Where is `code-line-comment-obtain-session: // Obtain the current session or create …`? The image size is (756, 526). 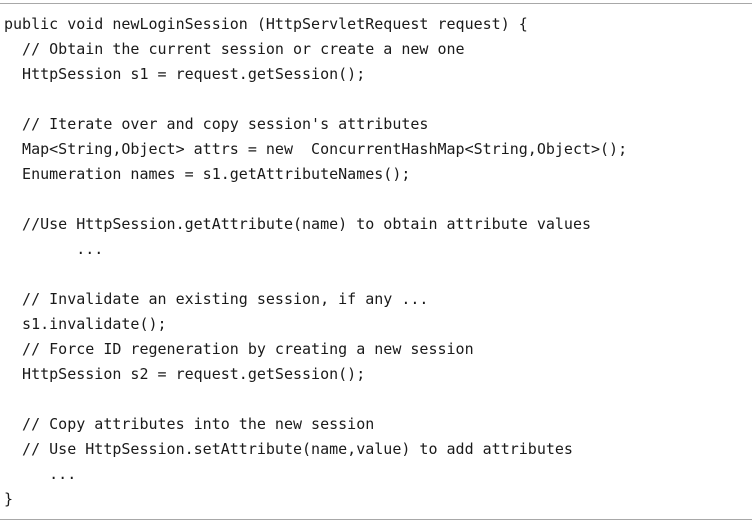
code-line-comment-obtain-session: // Obtain the current session or create … is located at coordinates (234, 49).